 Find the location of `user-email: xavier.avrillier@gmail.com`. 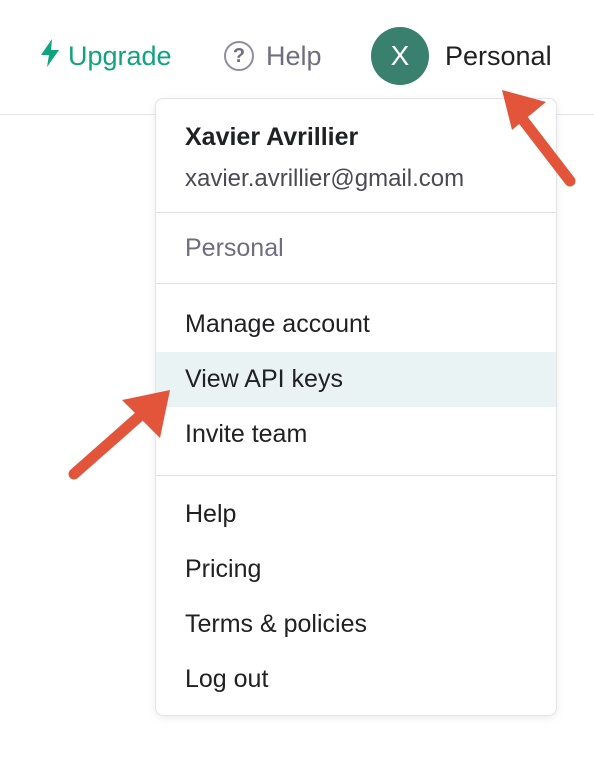

user-email: xavier.avrillier@gmail.com is located at coordinates (325, 178).